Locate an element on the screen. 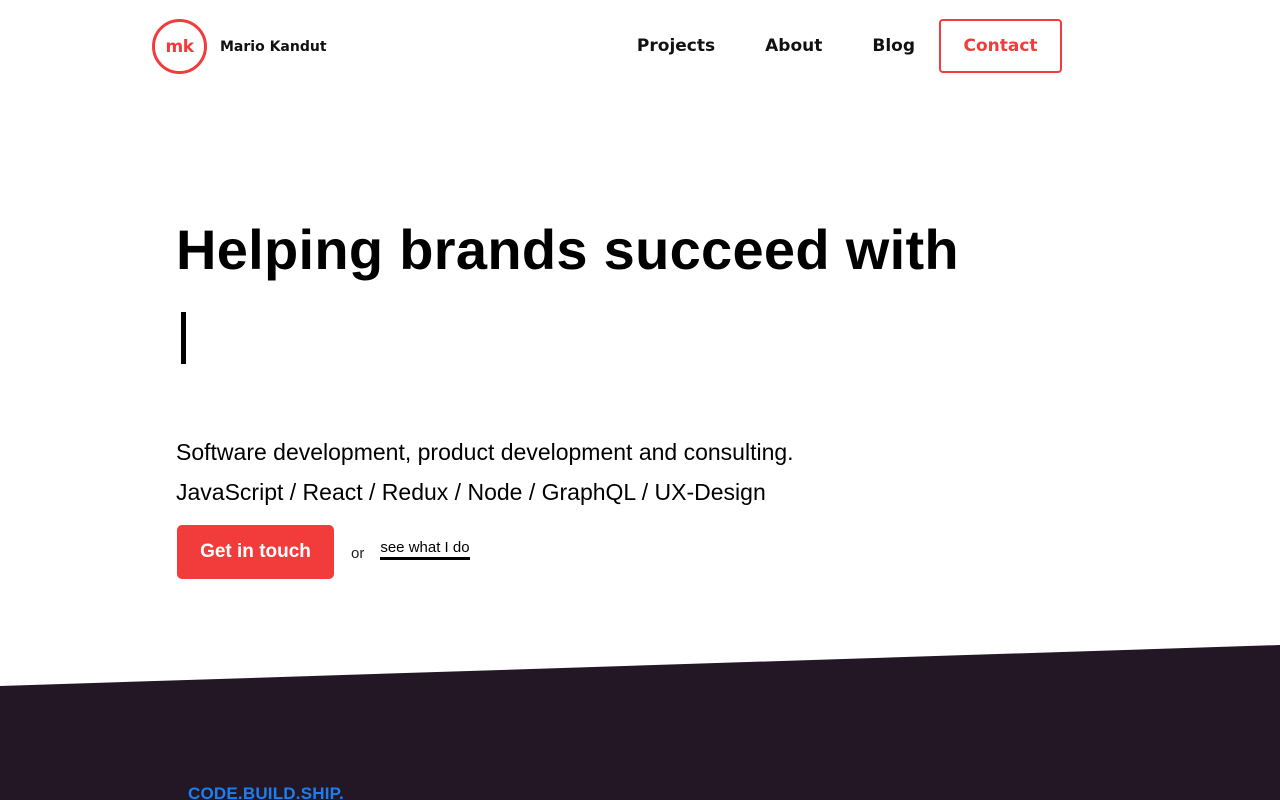 Image resolution: width=1280 pixels, height=800 pixels. cta-or-label: or is located at coordinates (358, 553).